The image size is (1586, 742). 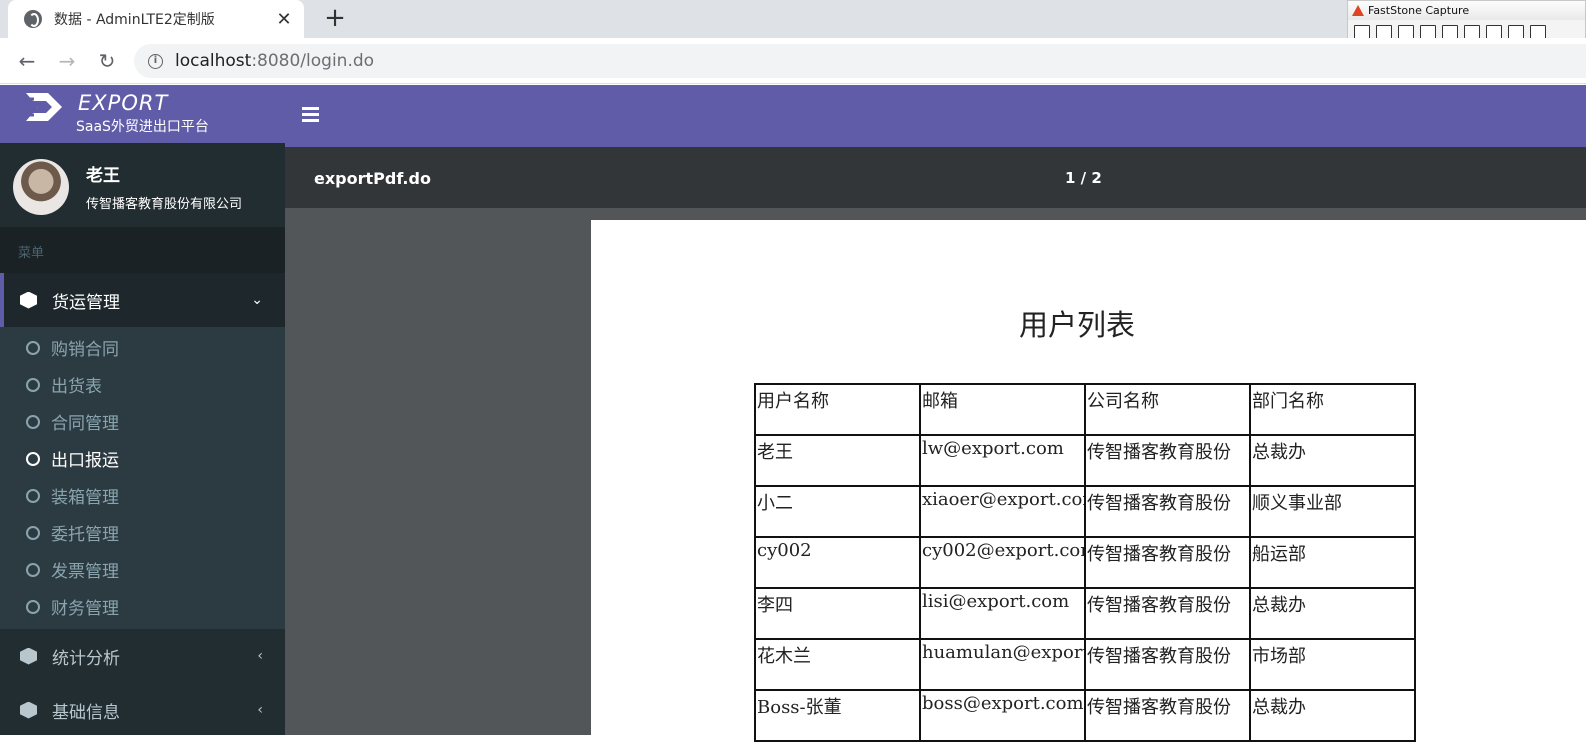 What do you see at coordinates (76, 387) in the screenshot?
I see `submenu-label: 出货表` at bounding box center [76, 387].